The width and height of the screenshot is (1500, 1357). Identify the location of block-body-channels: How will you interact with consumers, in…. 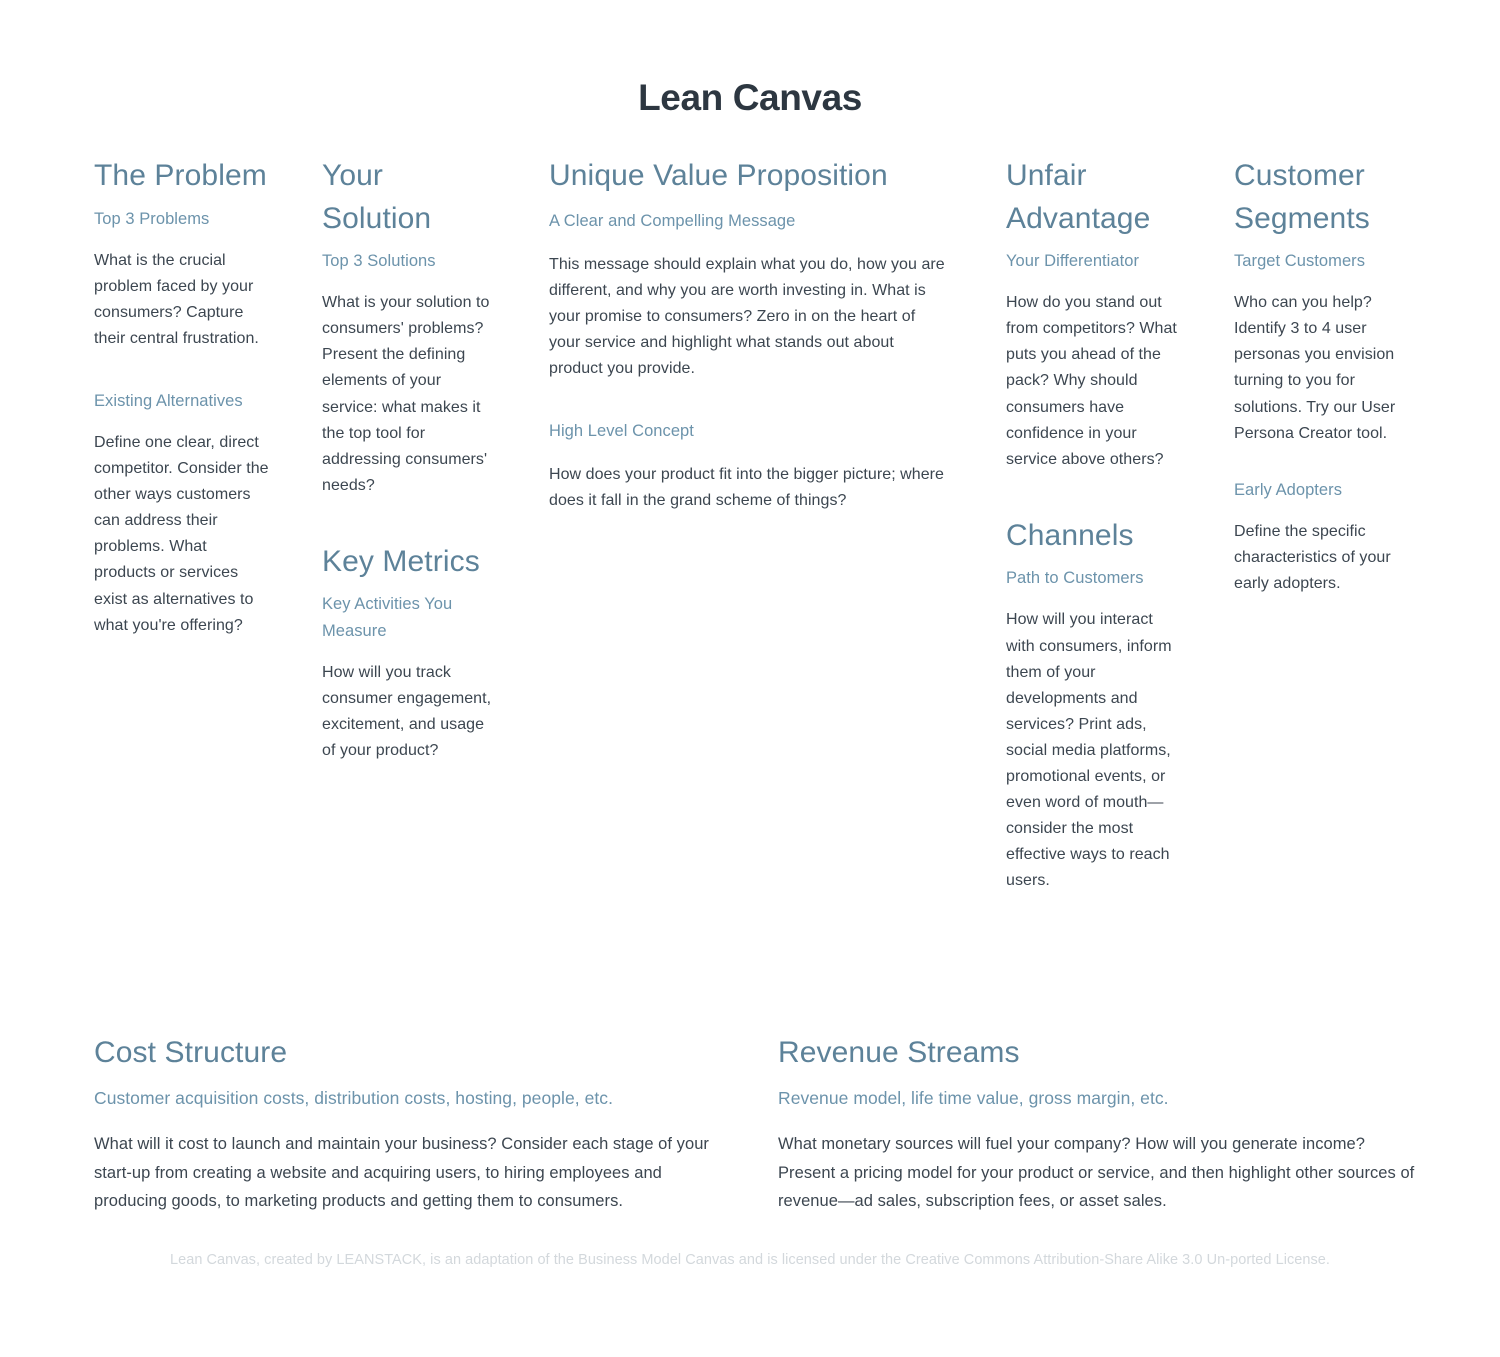
(1089, 750).